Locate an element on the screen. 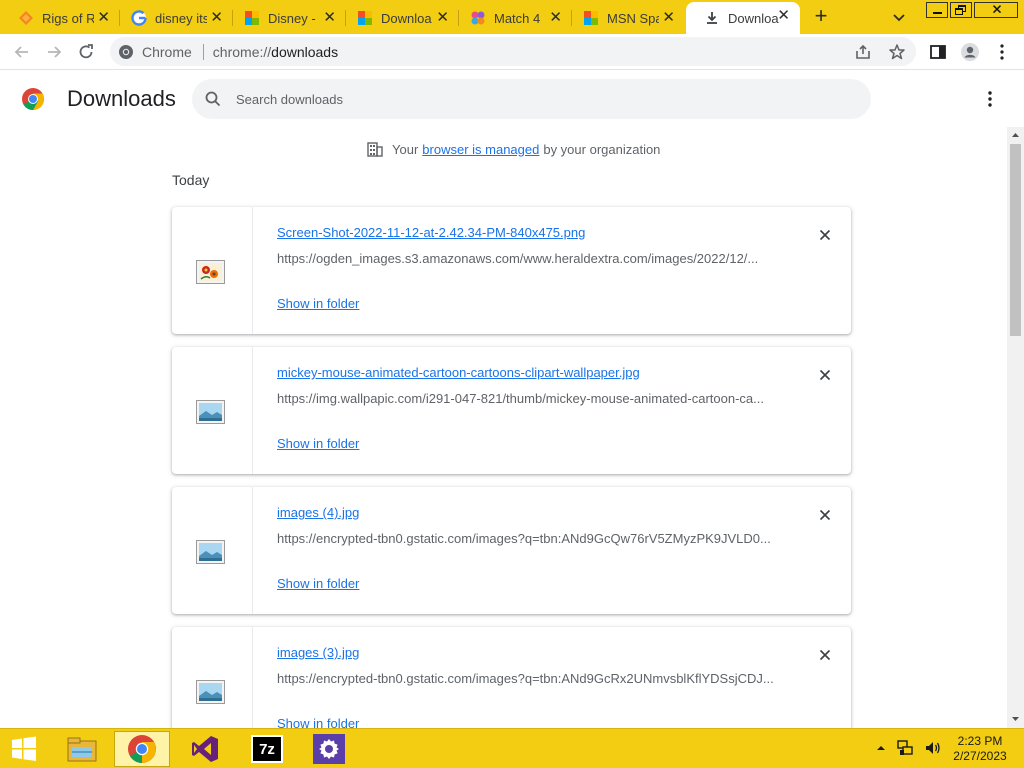 Image resolution: width=1024 pixels, height=768 pixels. flower-image-icon is located at coordinates (210, 272).